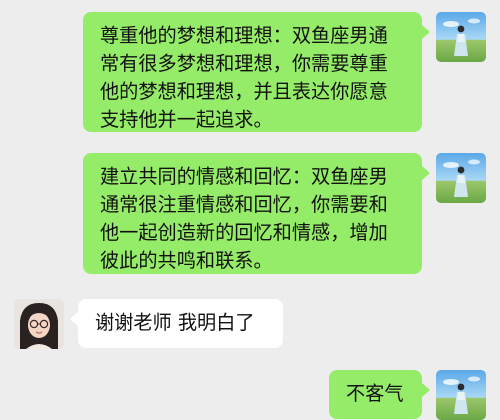  What do you see at coordinates (39, 324) in the screenshot?
I see `contact-avatar-girl-glasses-icon` at bounding box center [39, 324].